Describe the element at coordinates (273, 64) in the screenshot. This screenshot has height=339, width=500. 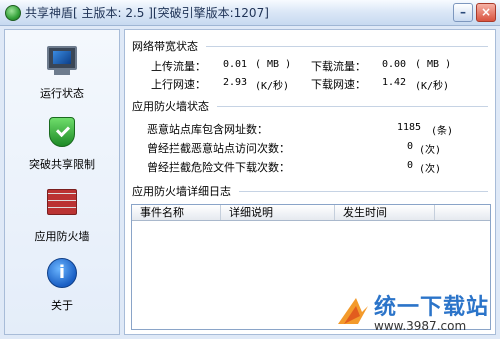
I see `upload-flow-unit: ( MB )` at that location.